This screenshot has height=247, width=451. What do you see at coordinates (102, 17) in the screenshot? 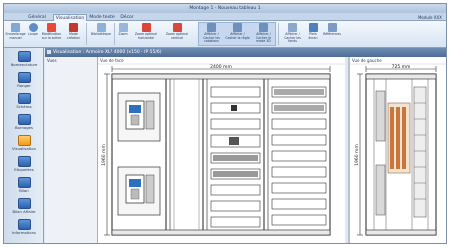
I see `tab-mode-texte: Mode texte` at bounding box center [102, 17].